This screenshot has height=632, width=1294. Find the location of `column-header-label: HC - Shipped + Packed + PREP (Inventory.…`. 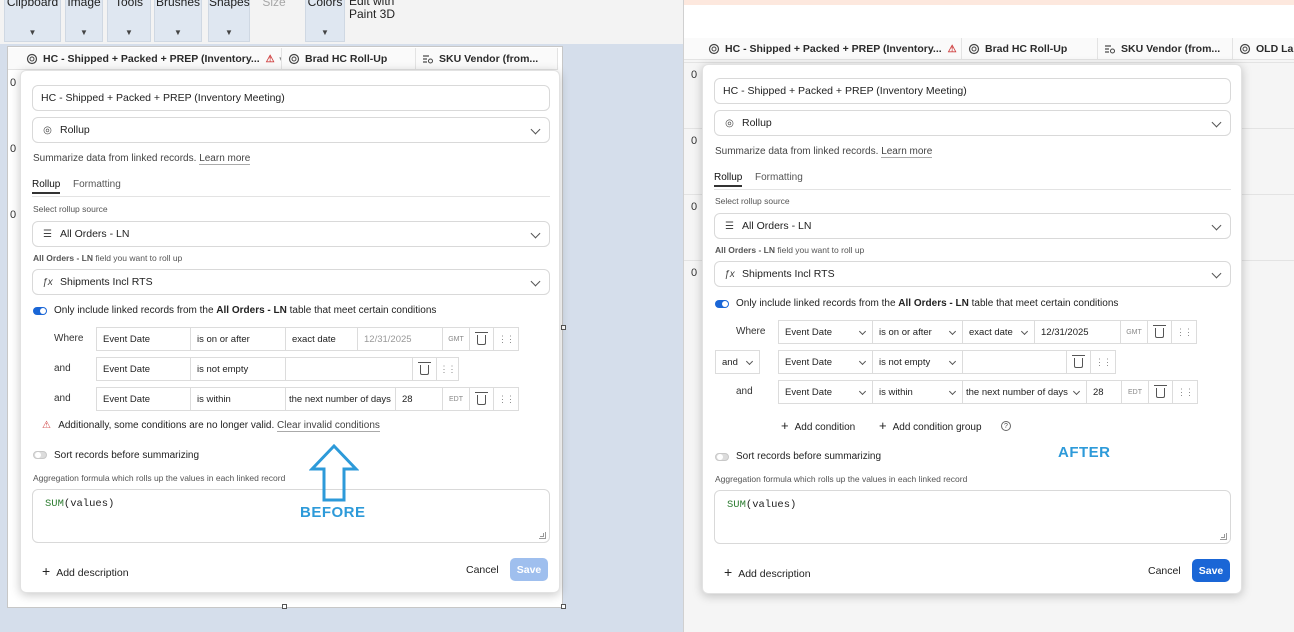

column-header-label: HC - Shipped + Packed + PREP (Inventory.… is located at coordinates (833, 49).